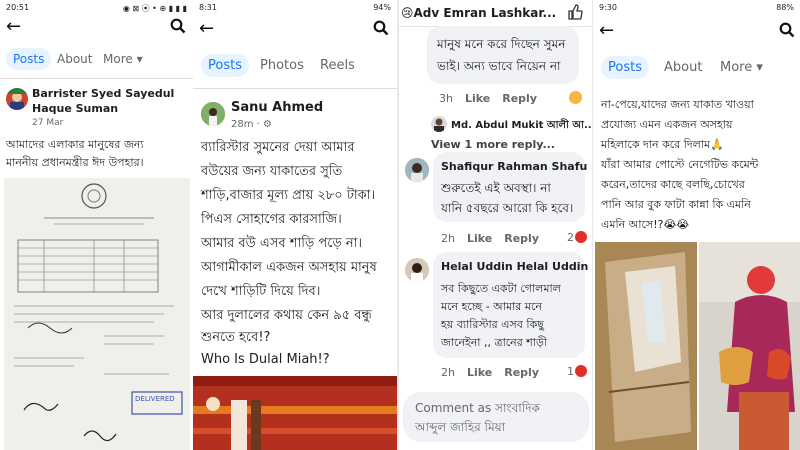 This screenshot has height=450, width=800. I want to click on reaction-count: 2, so click(570, 237).